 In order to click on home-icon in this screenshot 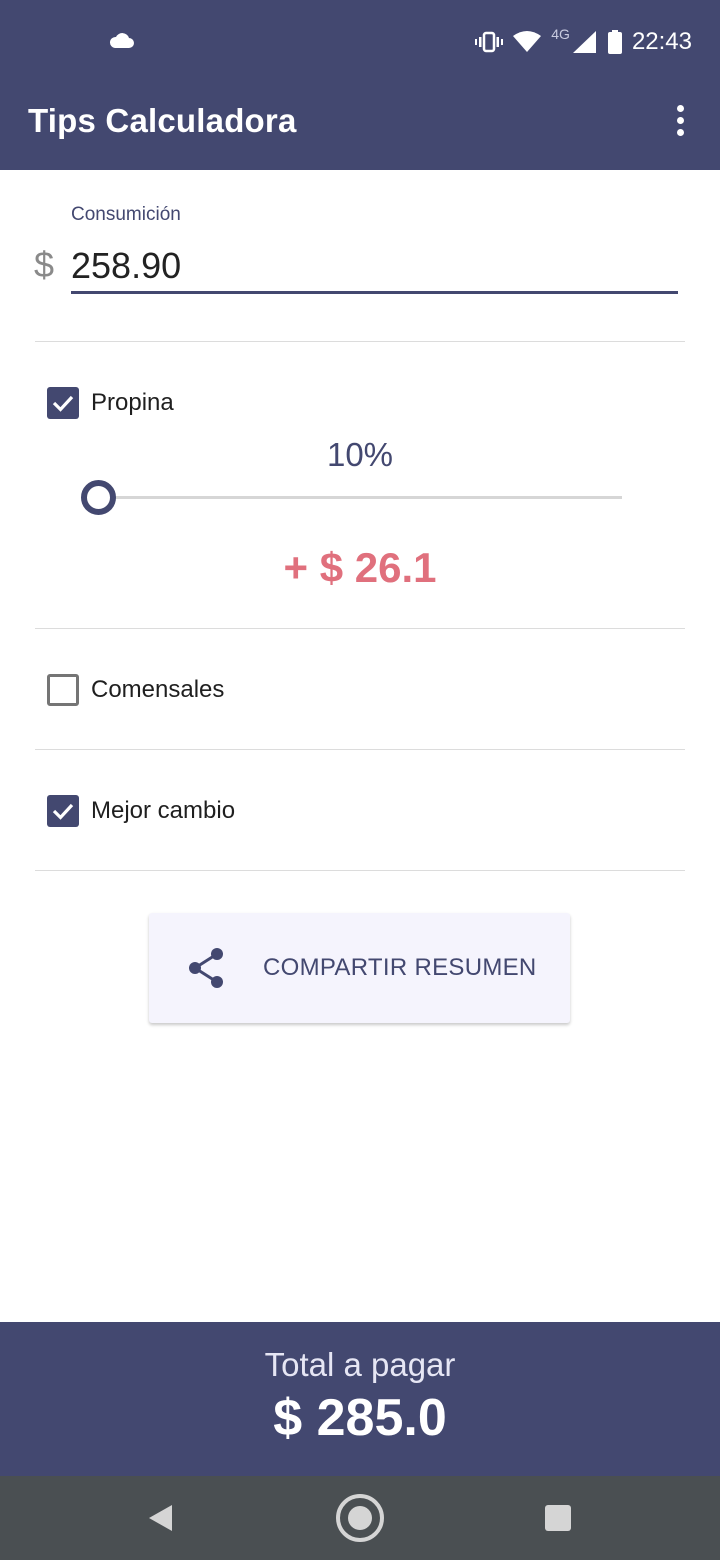, I will do `click(360, 1518)`.